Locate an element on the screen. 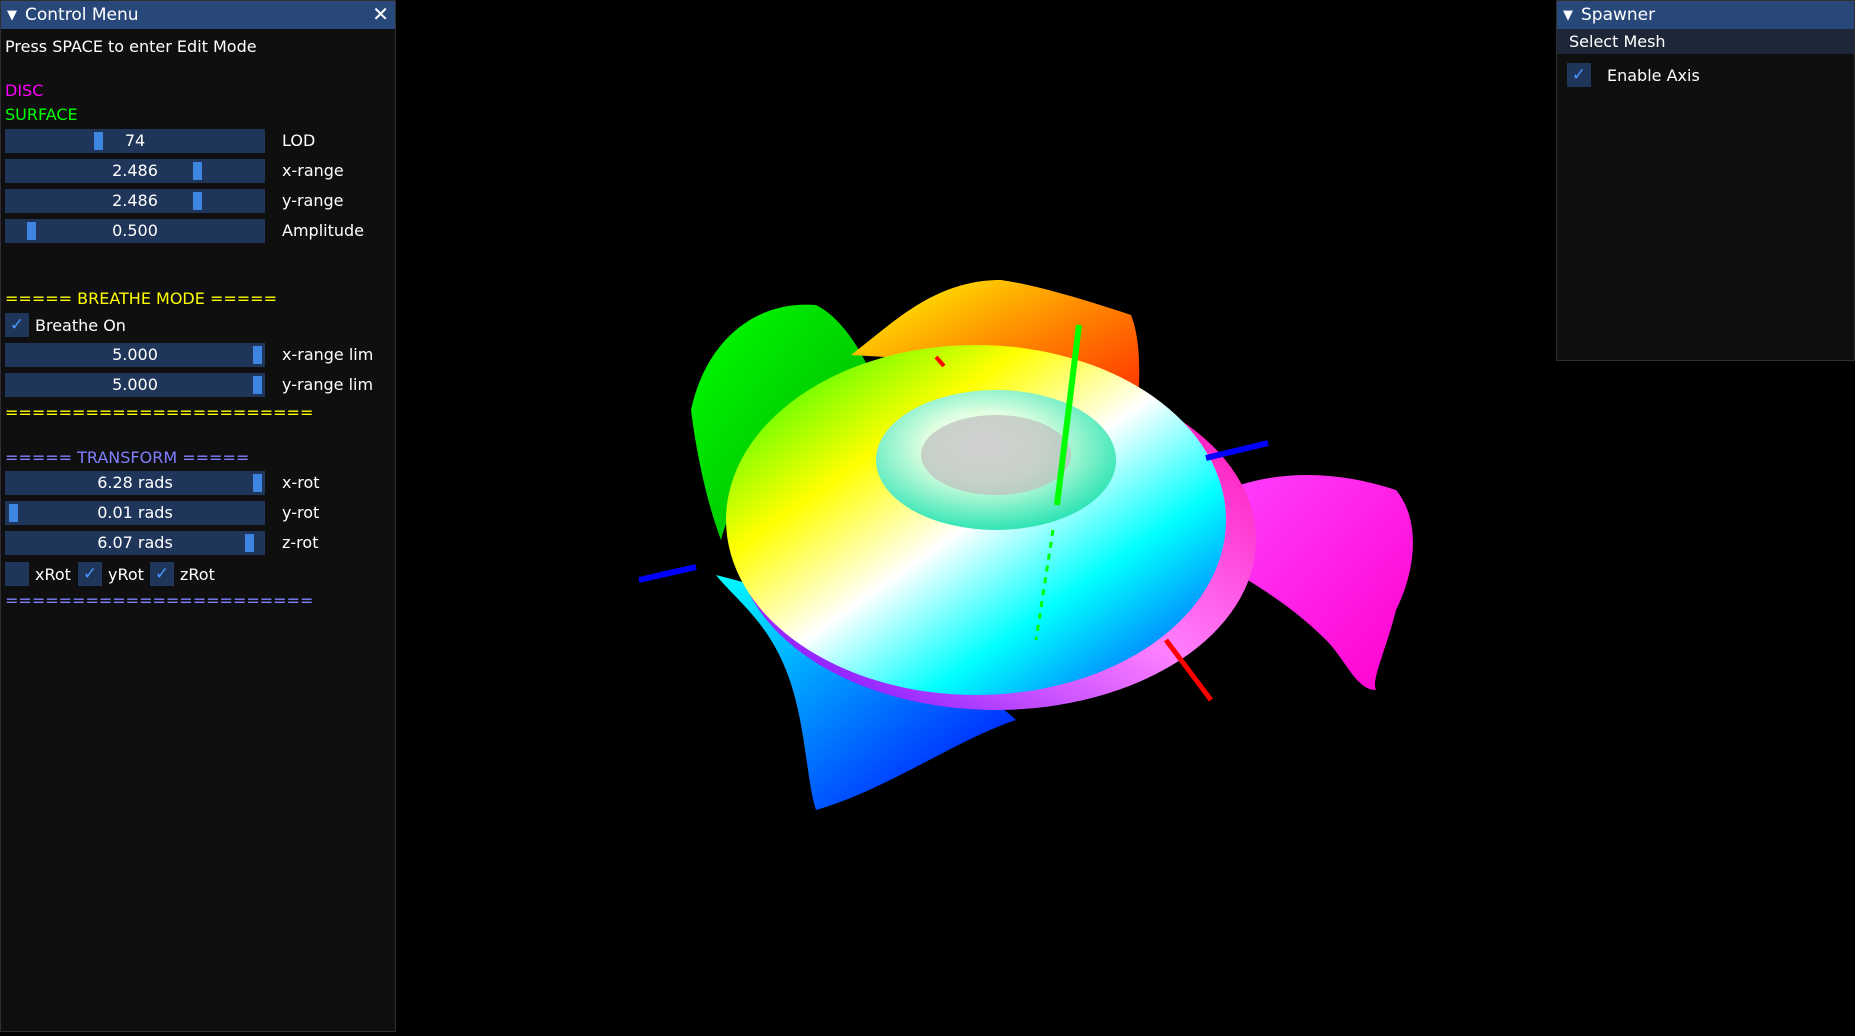  x-range-lim-value: 5.000 is located at coordinates (135, 354).